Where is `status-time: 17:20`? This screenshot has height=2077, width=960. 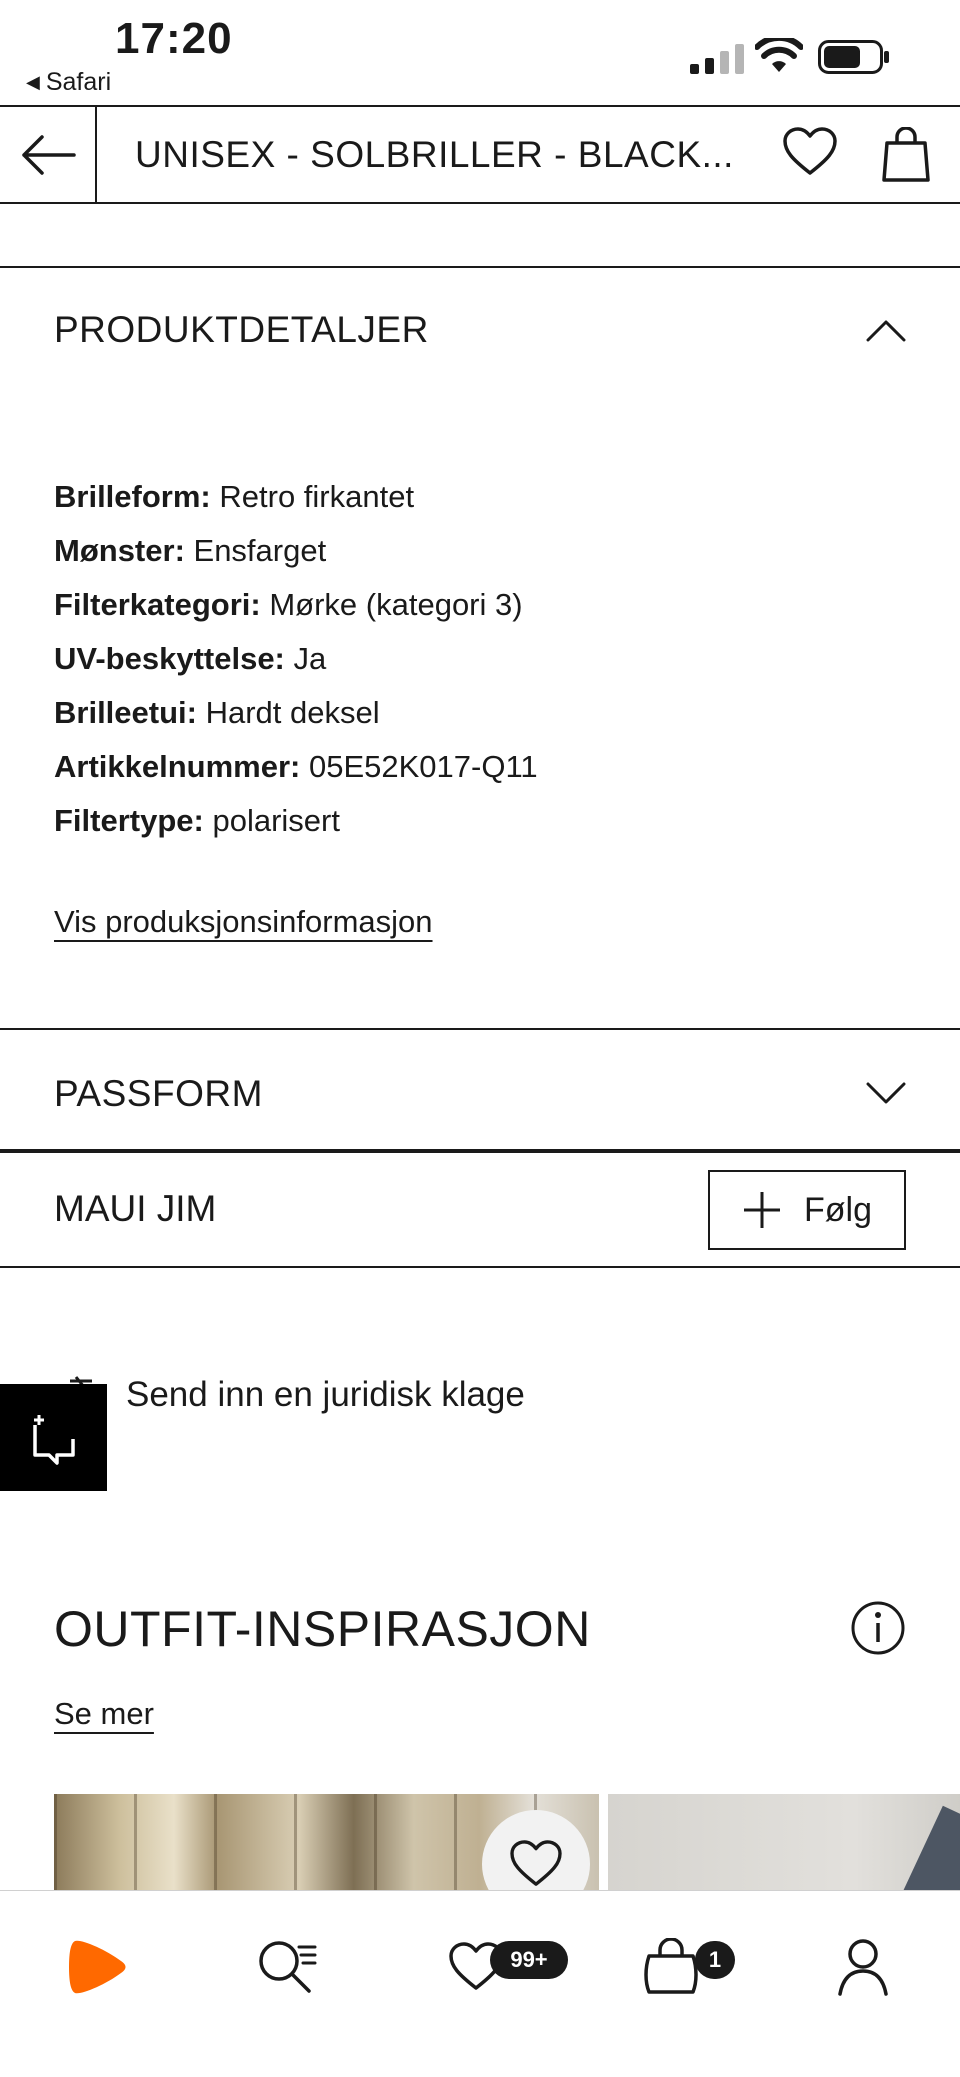 status-time: 17:20 is located at coordinates (174, 38).